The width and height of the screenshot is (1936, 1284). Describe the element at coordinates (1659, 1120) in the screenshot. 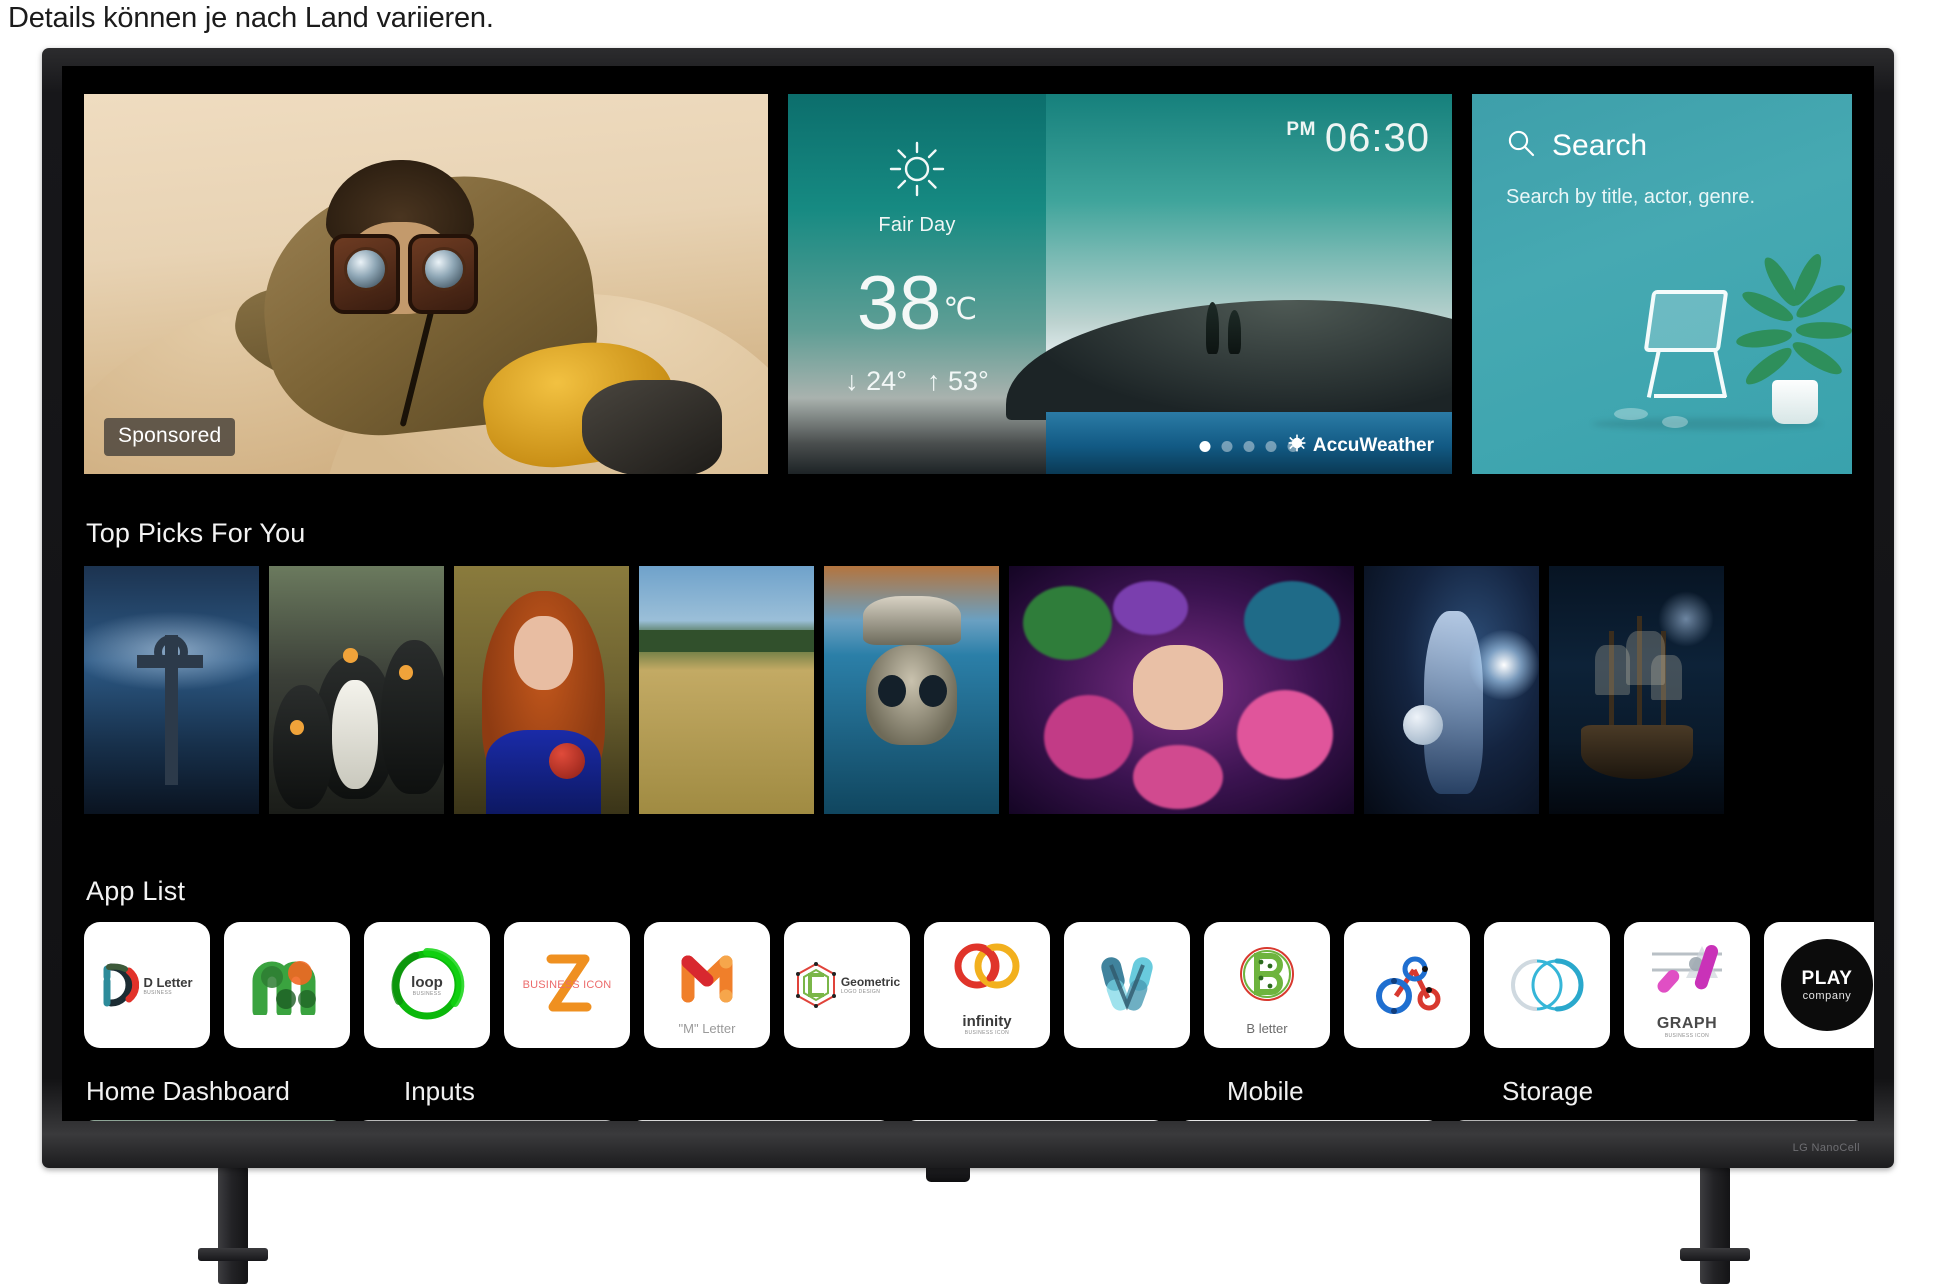

I see `dashboard-card-storage` at that location.